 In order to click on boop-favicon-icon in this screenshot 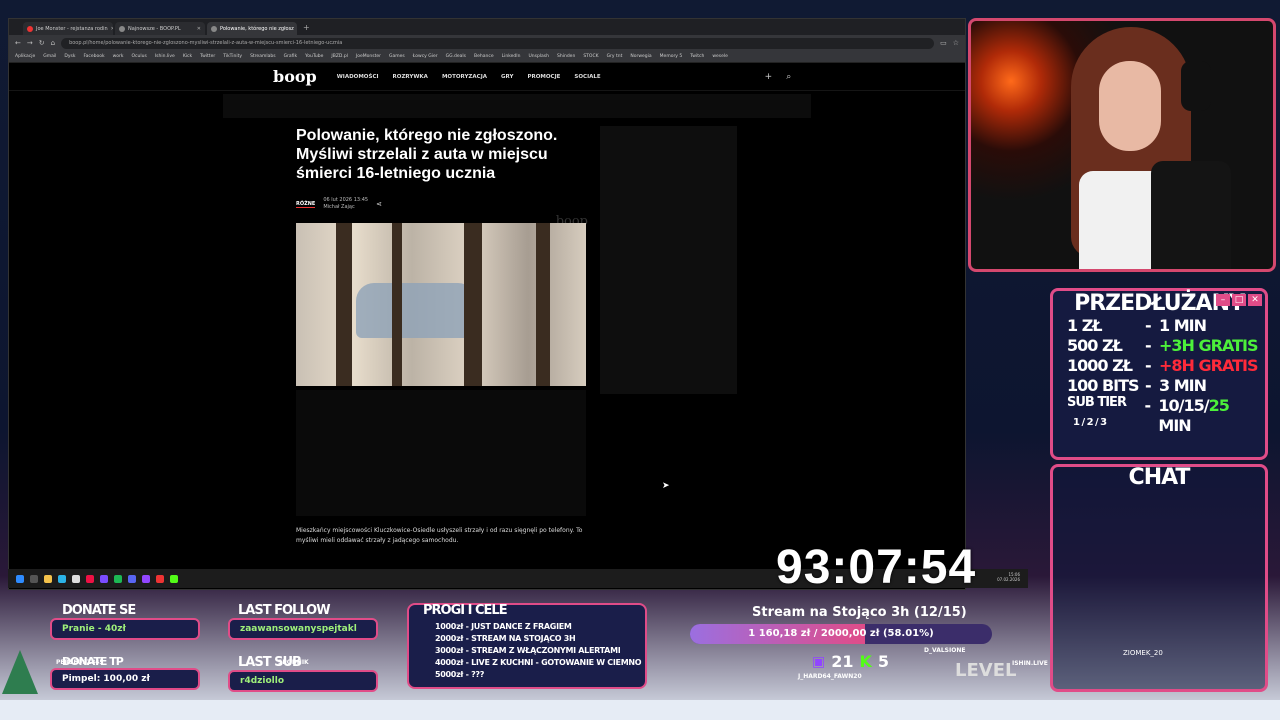, I will do `click(214, 28)`.